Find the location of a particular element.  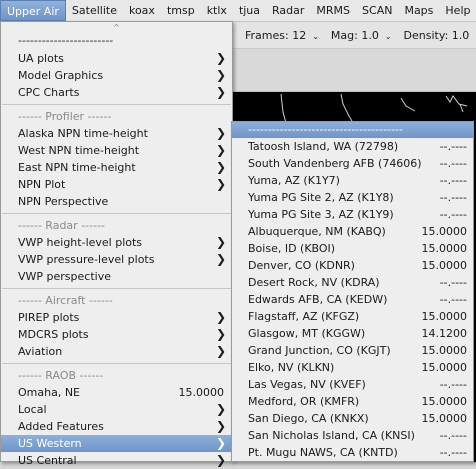

menu-item-us-central: US Central ❯ is located at coordinates (116, 460).